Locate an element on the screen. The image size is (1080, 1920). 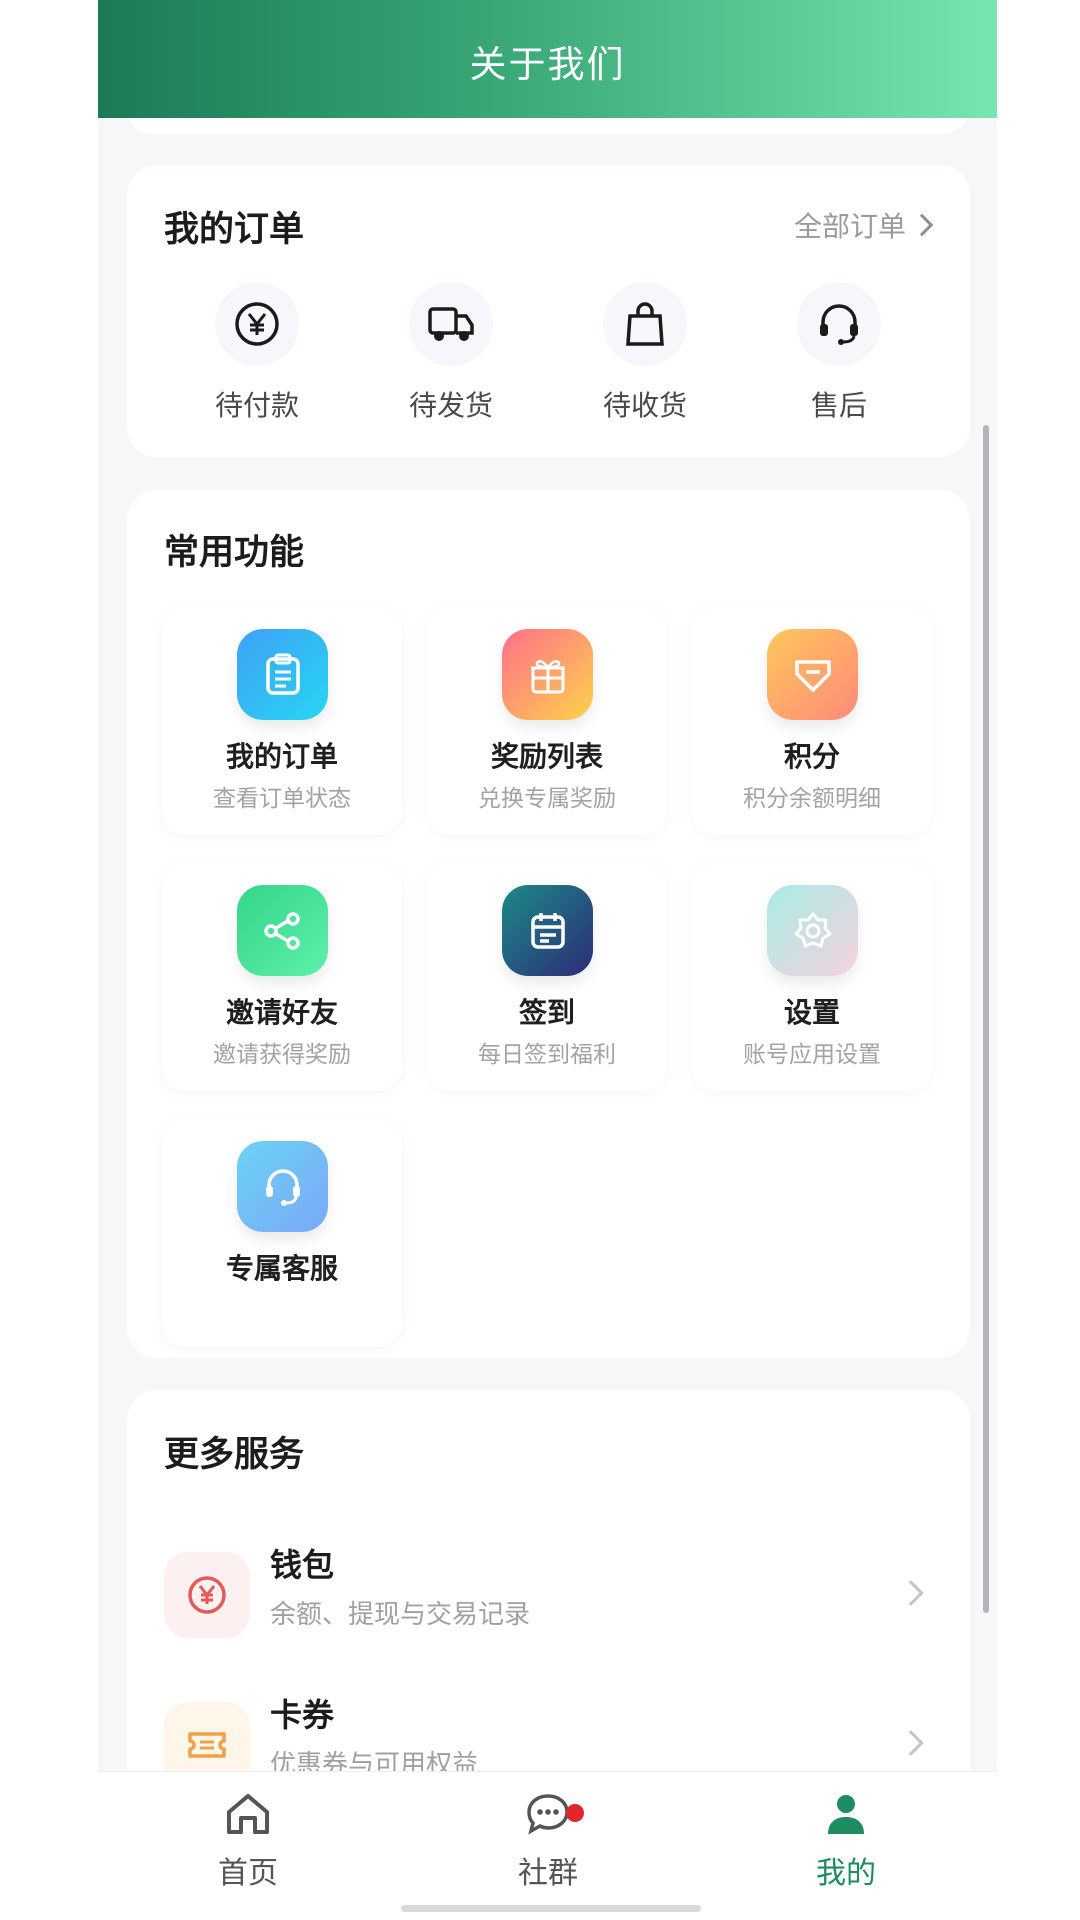
order-pending-payment: 待付款 is located at coordinates (257, 353).